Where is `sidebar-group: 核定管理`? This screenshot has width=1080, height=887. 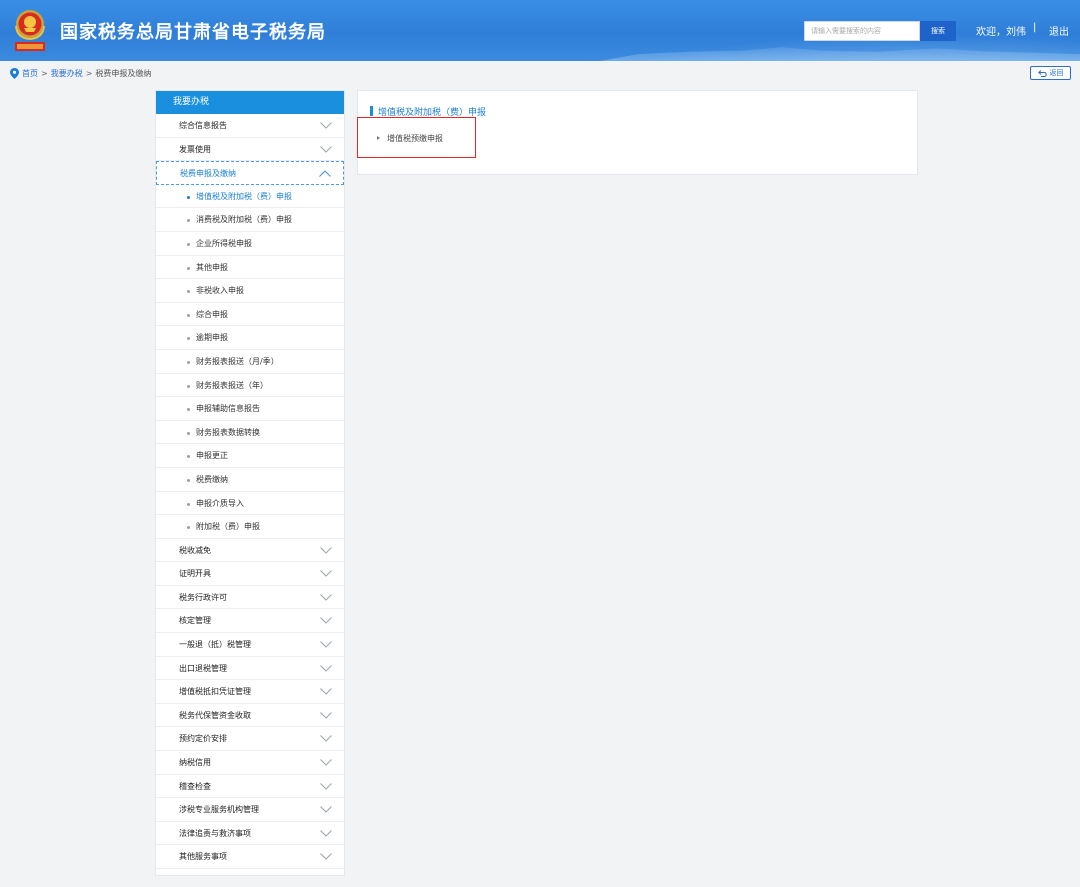 sidebar-group: 核定管理 is located at coordinates (250, 621).